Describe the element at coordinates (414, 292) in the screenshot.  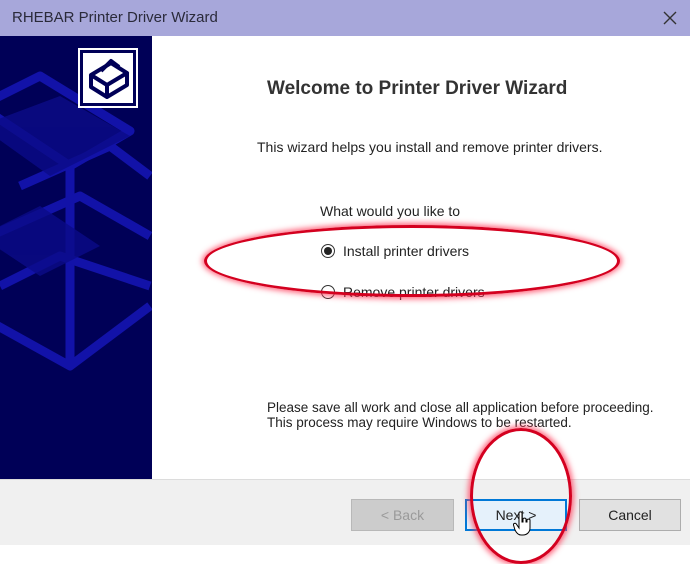
I see `remove-label: Remove printer drivers` at that location.